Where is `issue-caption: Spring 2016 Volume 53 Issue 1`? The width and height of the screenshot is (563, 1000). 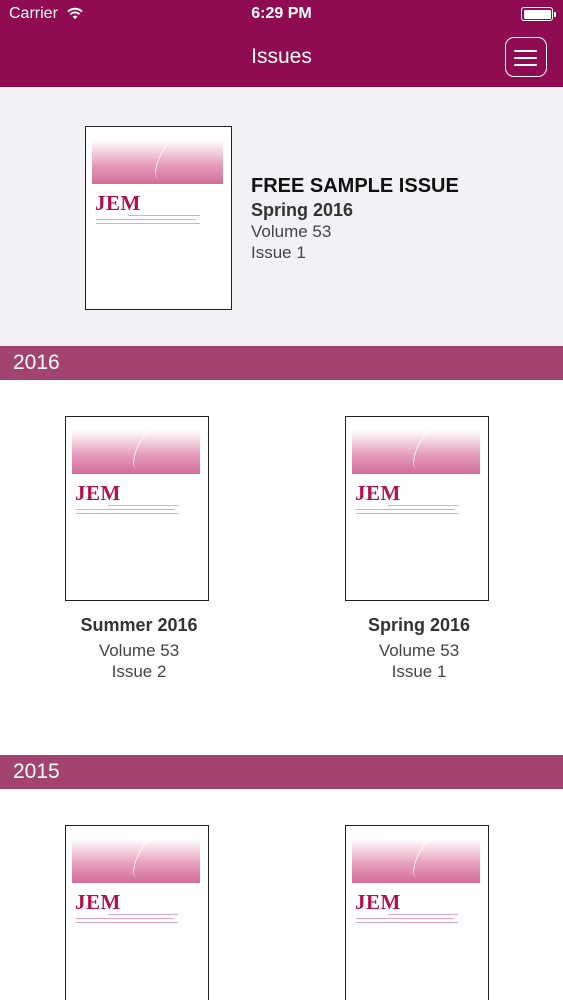 issue-caption: Spring 2016 Volume 53 Issue 1 is located at coordinates (419, 648).